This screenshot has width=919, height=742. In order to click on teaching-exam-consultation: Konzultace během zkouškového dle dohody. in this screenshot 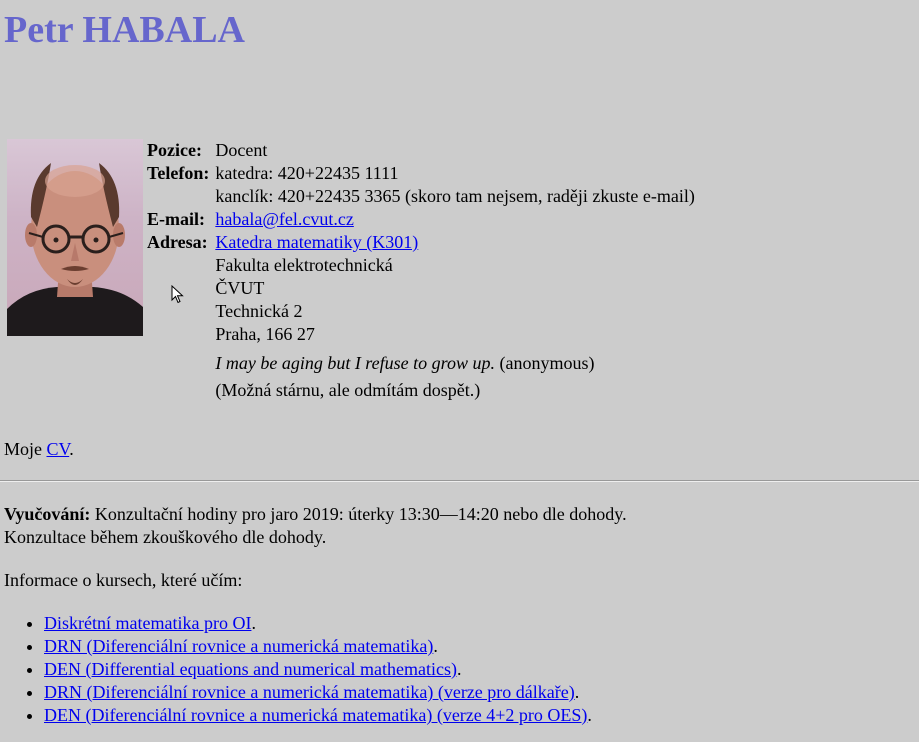, I will do `click(165, 537)`.